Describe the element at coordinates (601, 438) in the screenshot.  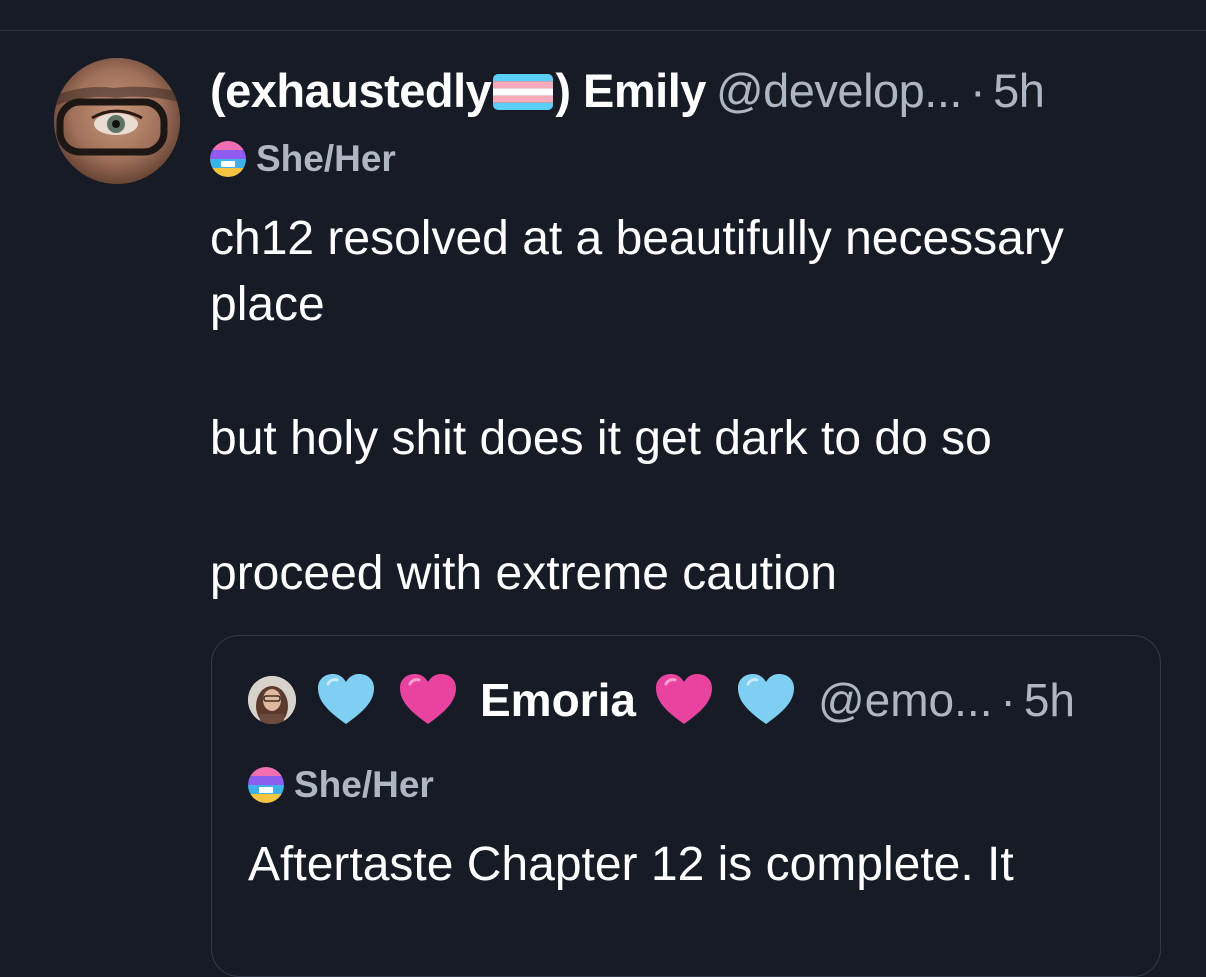
I see `post-paragraph: but holy shit does it get dark to do so` at that location.